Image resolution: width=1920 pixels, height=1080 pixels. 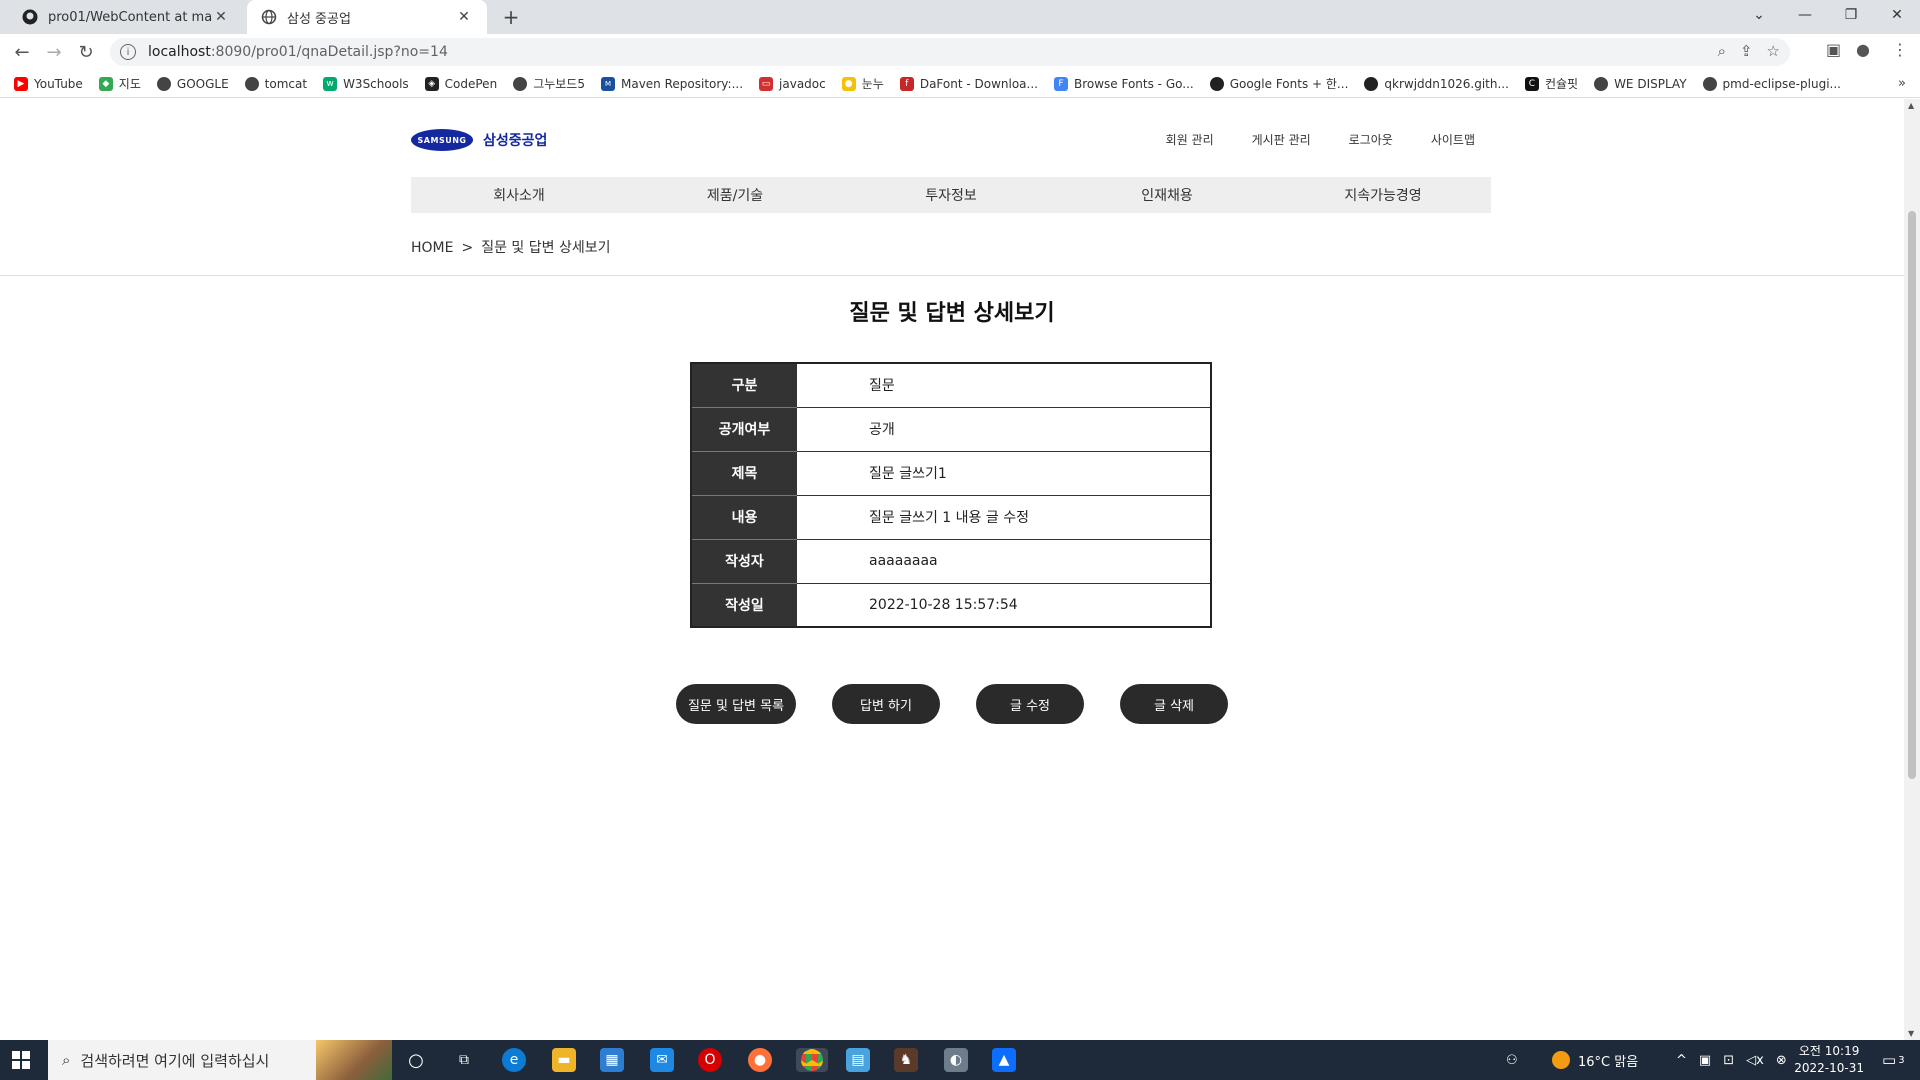 I want to click on system-clock: 오전 10:19 2022-10-31, so click(x=1829, y=1060).